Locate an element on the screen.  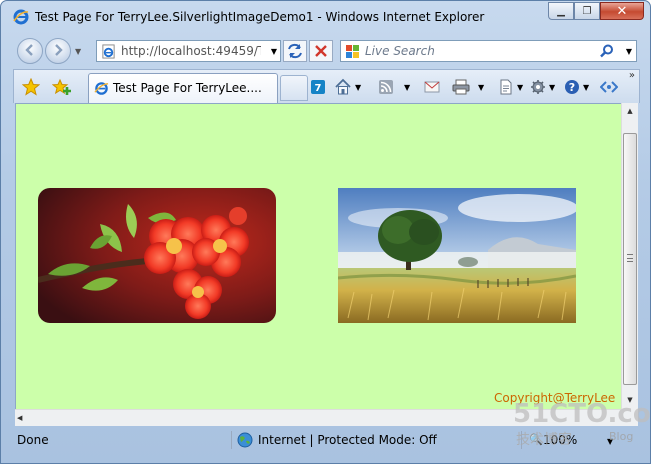
help-menu-button: ? ▼ is located at coordinates (576, 87).